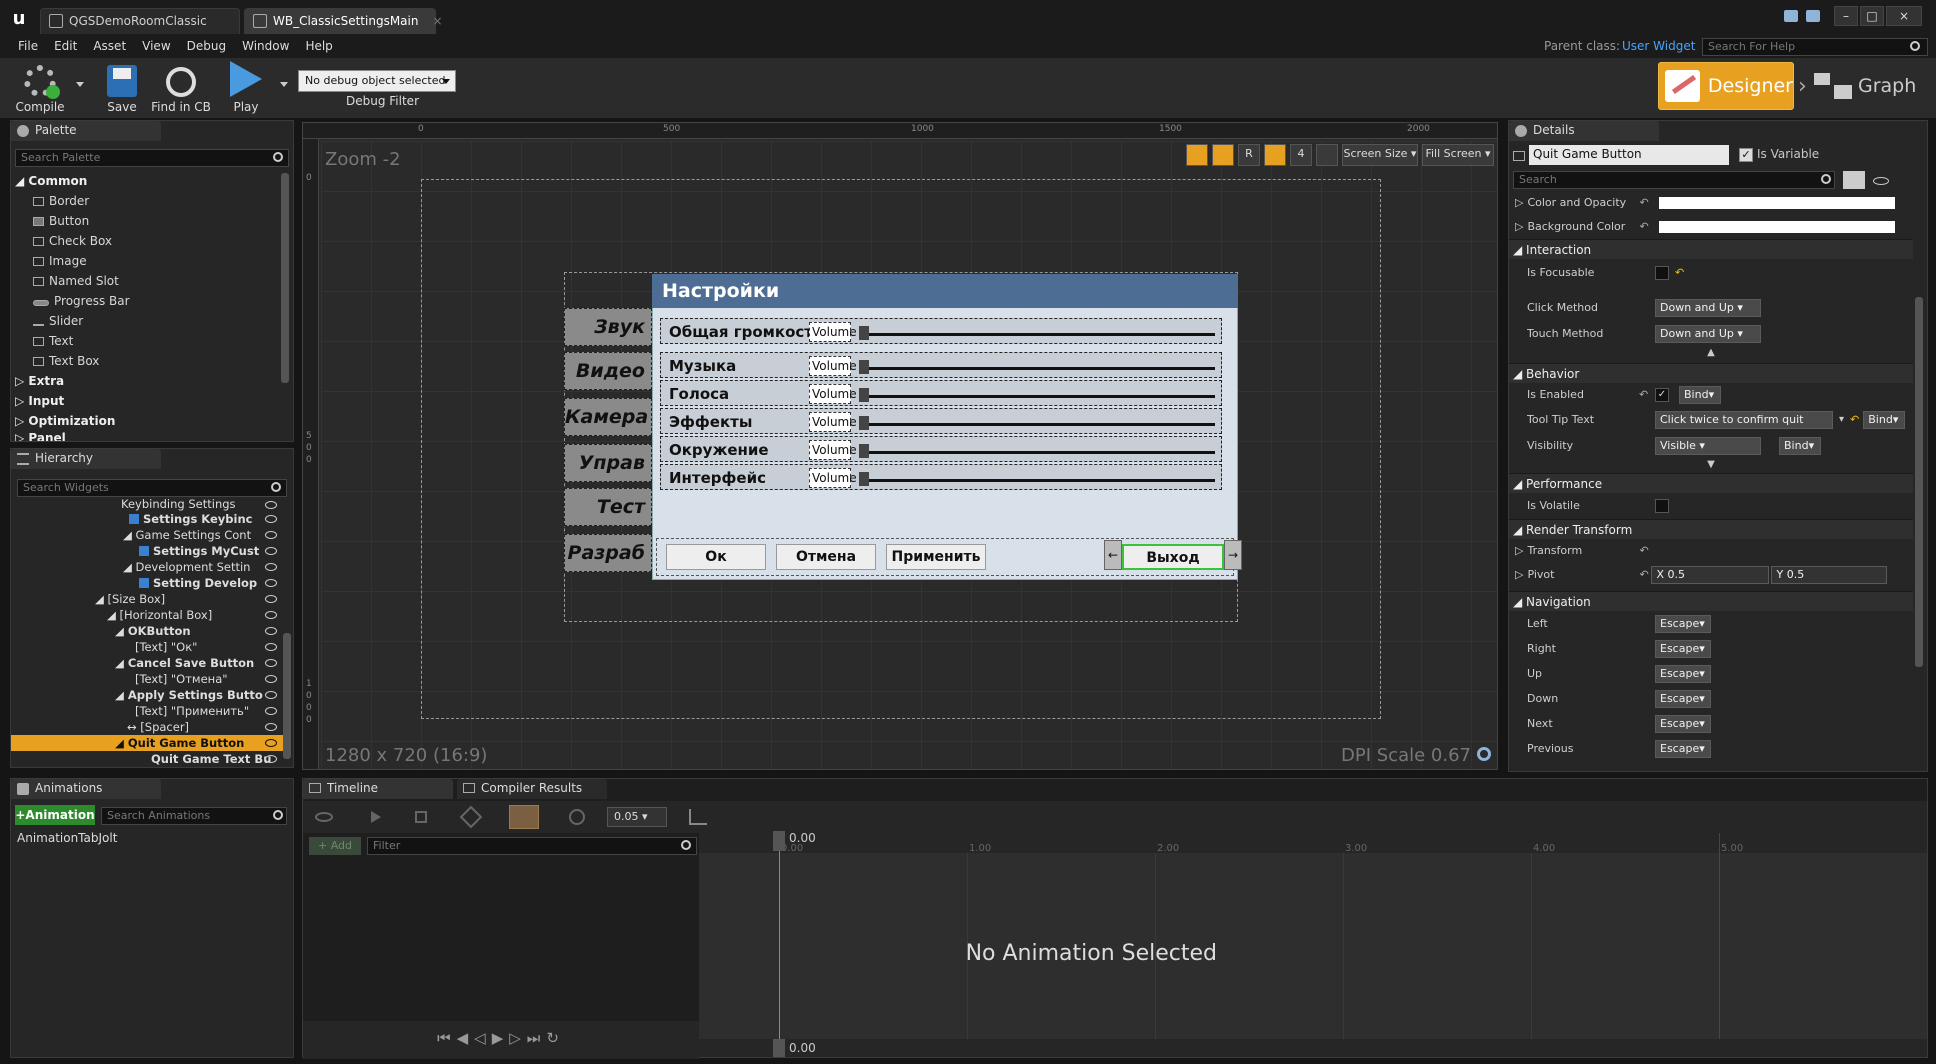  Describe the element at coordinates (146, 381) in the screenshot. I see `palette-category-extra: ▷ Extra` at that location.